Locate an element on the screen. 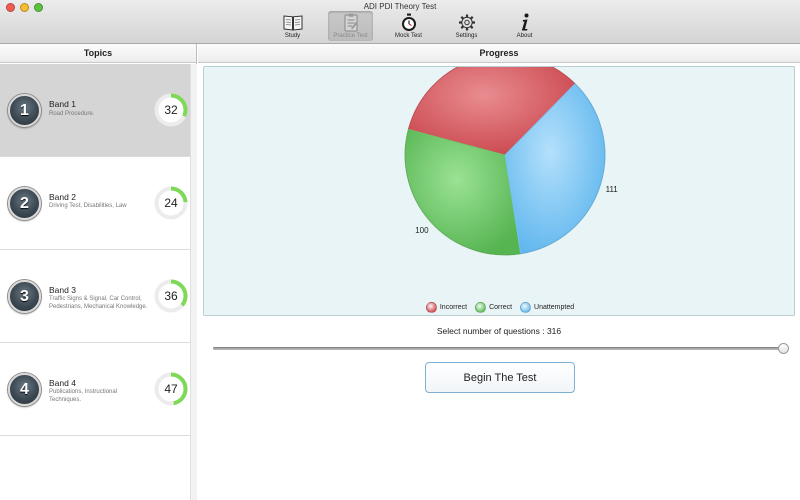 This screenshot has height=500, width=800. toolbar-study-label: Study is located at coordinates (292, 36).